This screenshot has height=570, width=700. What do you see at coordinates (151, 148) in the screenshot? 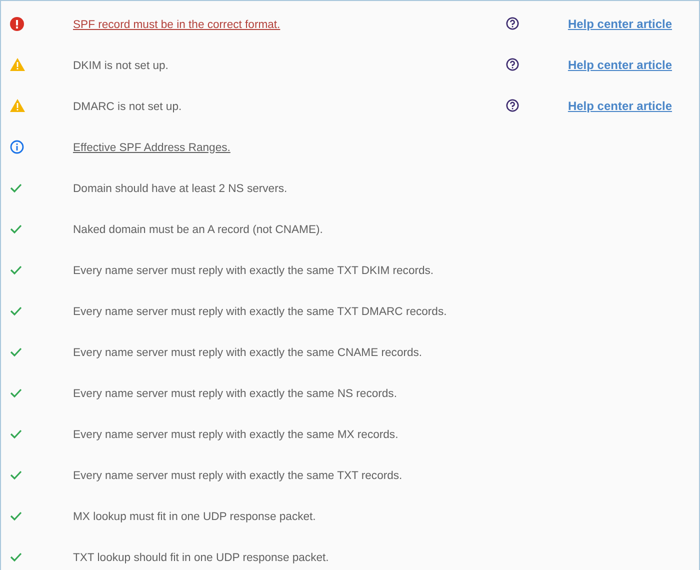
I see `check-link: Effective SPF Address Ranges.` at bounding box center [151, 148].